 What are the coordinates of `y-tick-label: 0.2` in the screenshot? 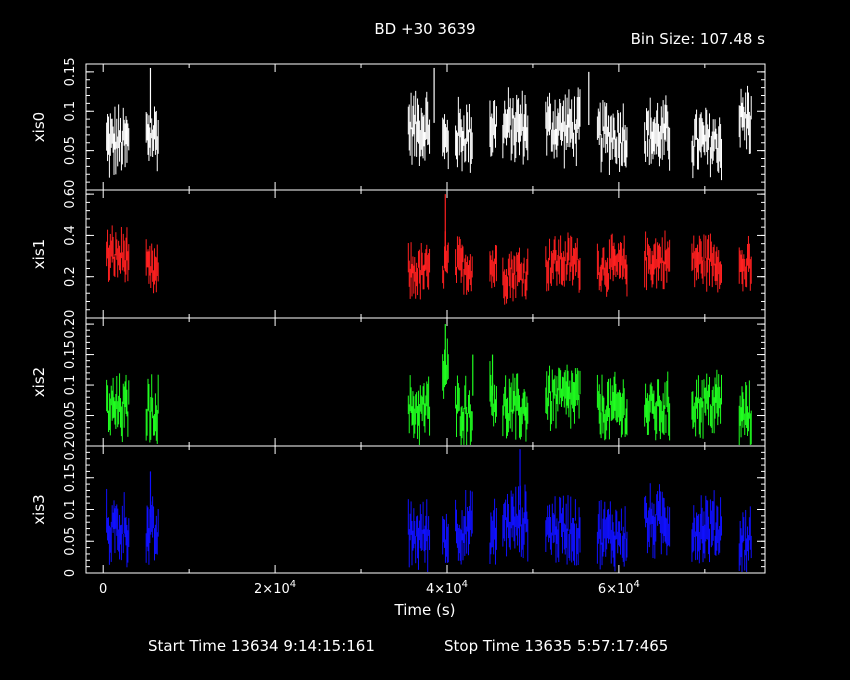 It's located at (70, 276).